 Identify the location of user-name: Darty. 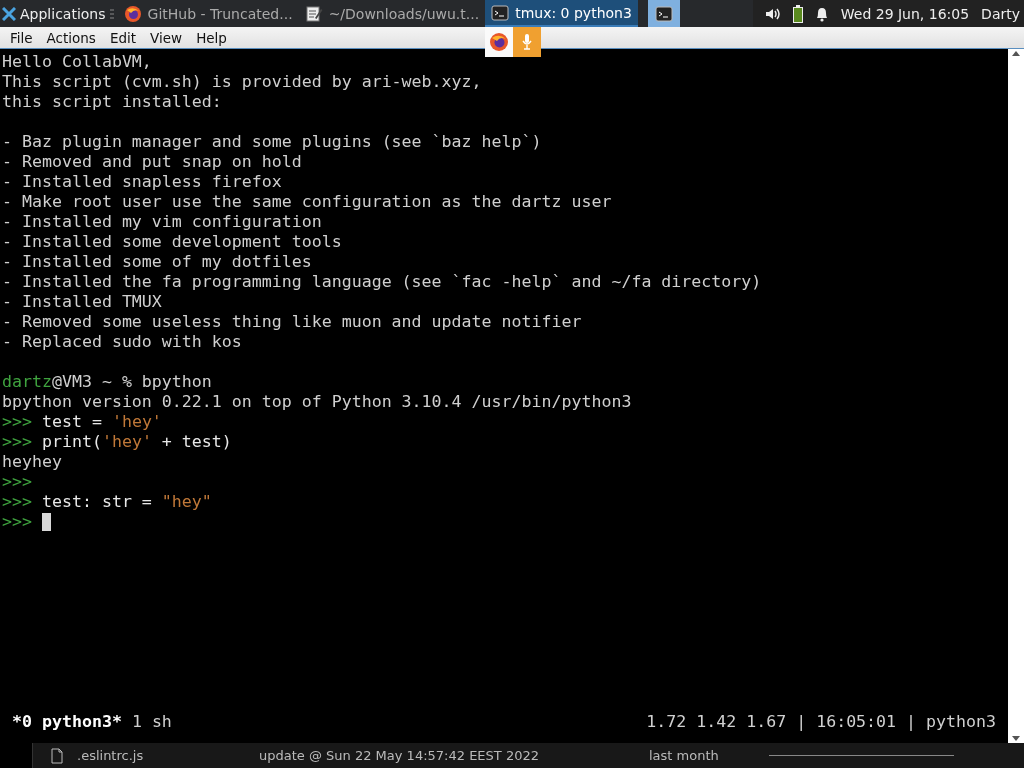
(1000, 13).